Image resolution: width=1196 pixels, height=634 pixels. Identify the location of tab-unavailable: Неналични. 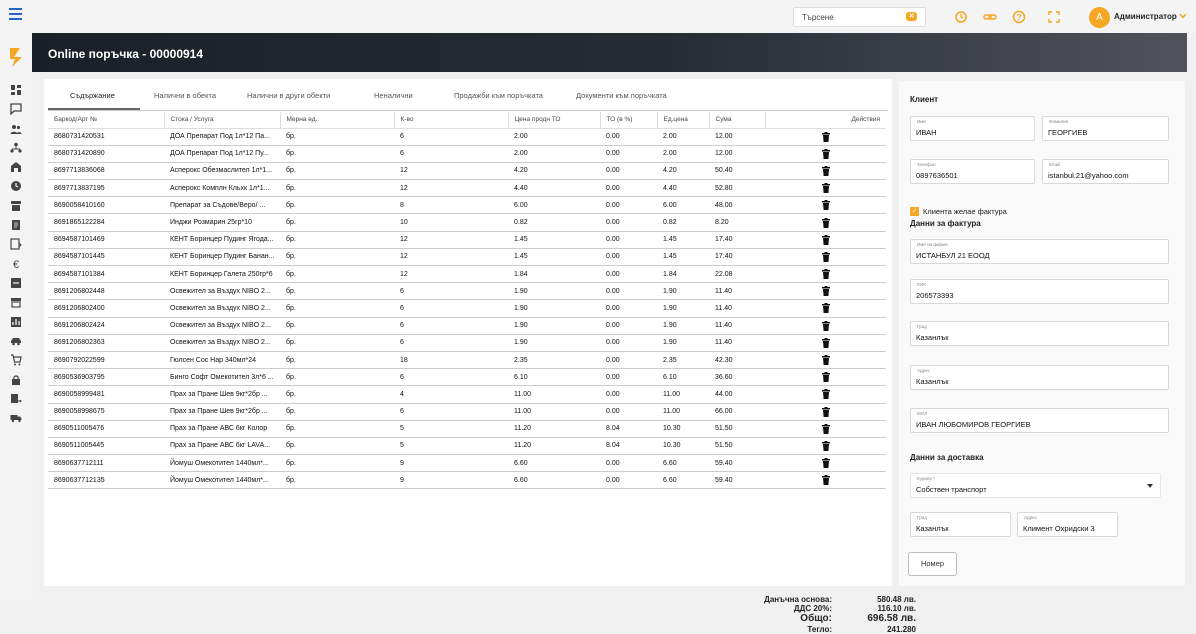
(393, 95).